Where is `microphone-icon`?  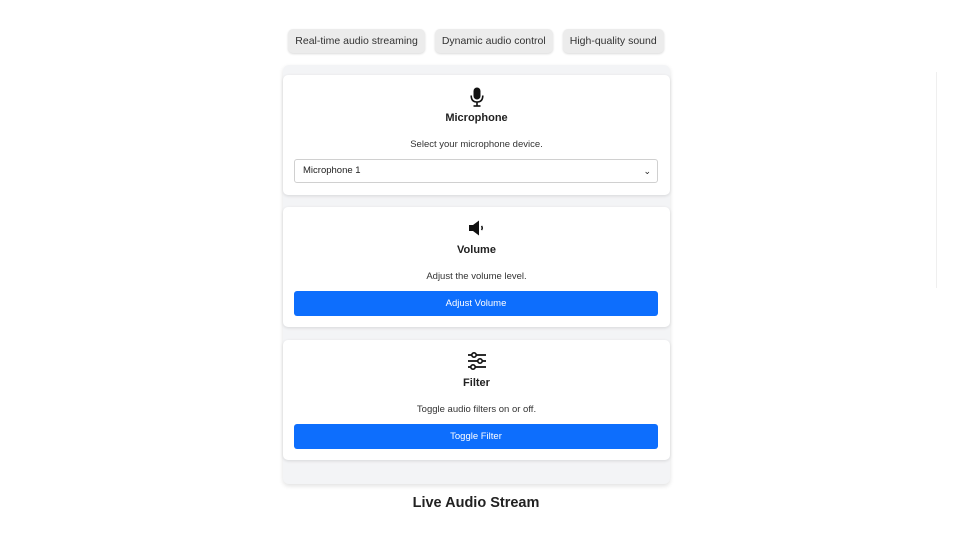
microphone-icon is located at coordinates (476, 98).